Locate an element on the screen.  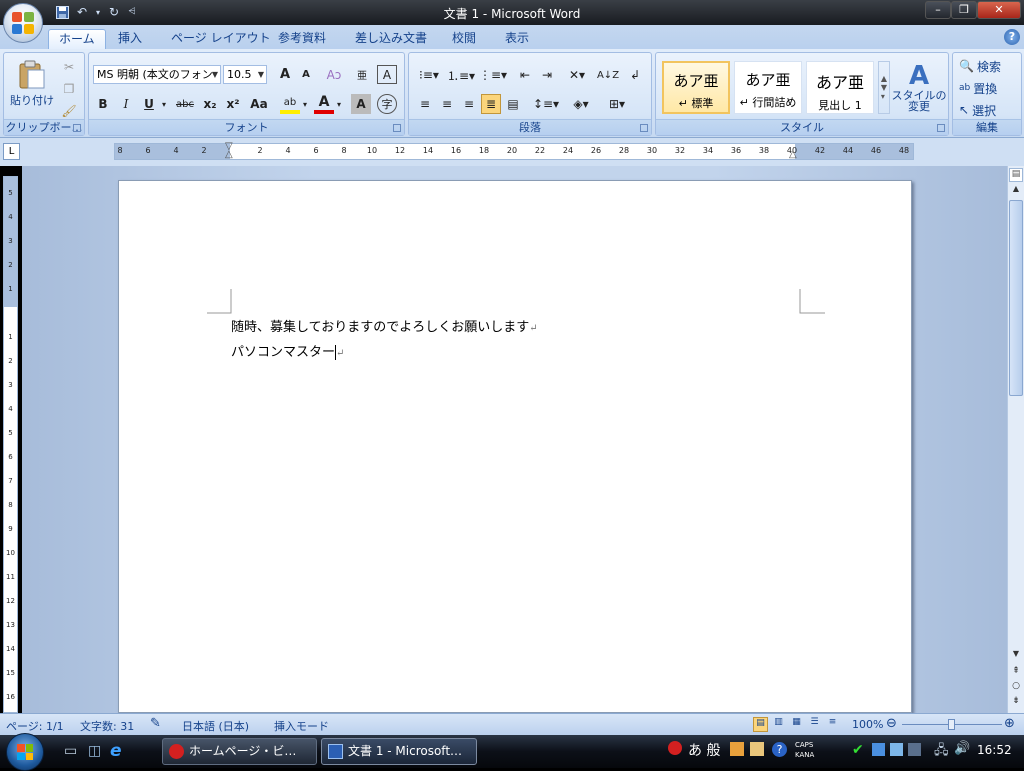
font-color-dropdown-icon: ▾ is located at coordinates (339, 104).